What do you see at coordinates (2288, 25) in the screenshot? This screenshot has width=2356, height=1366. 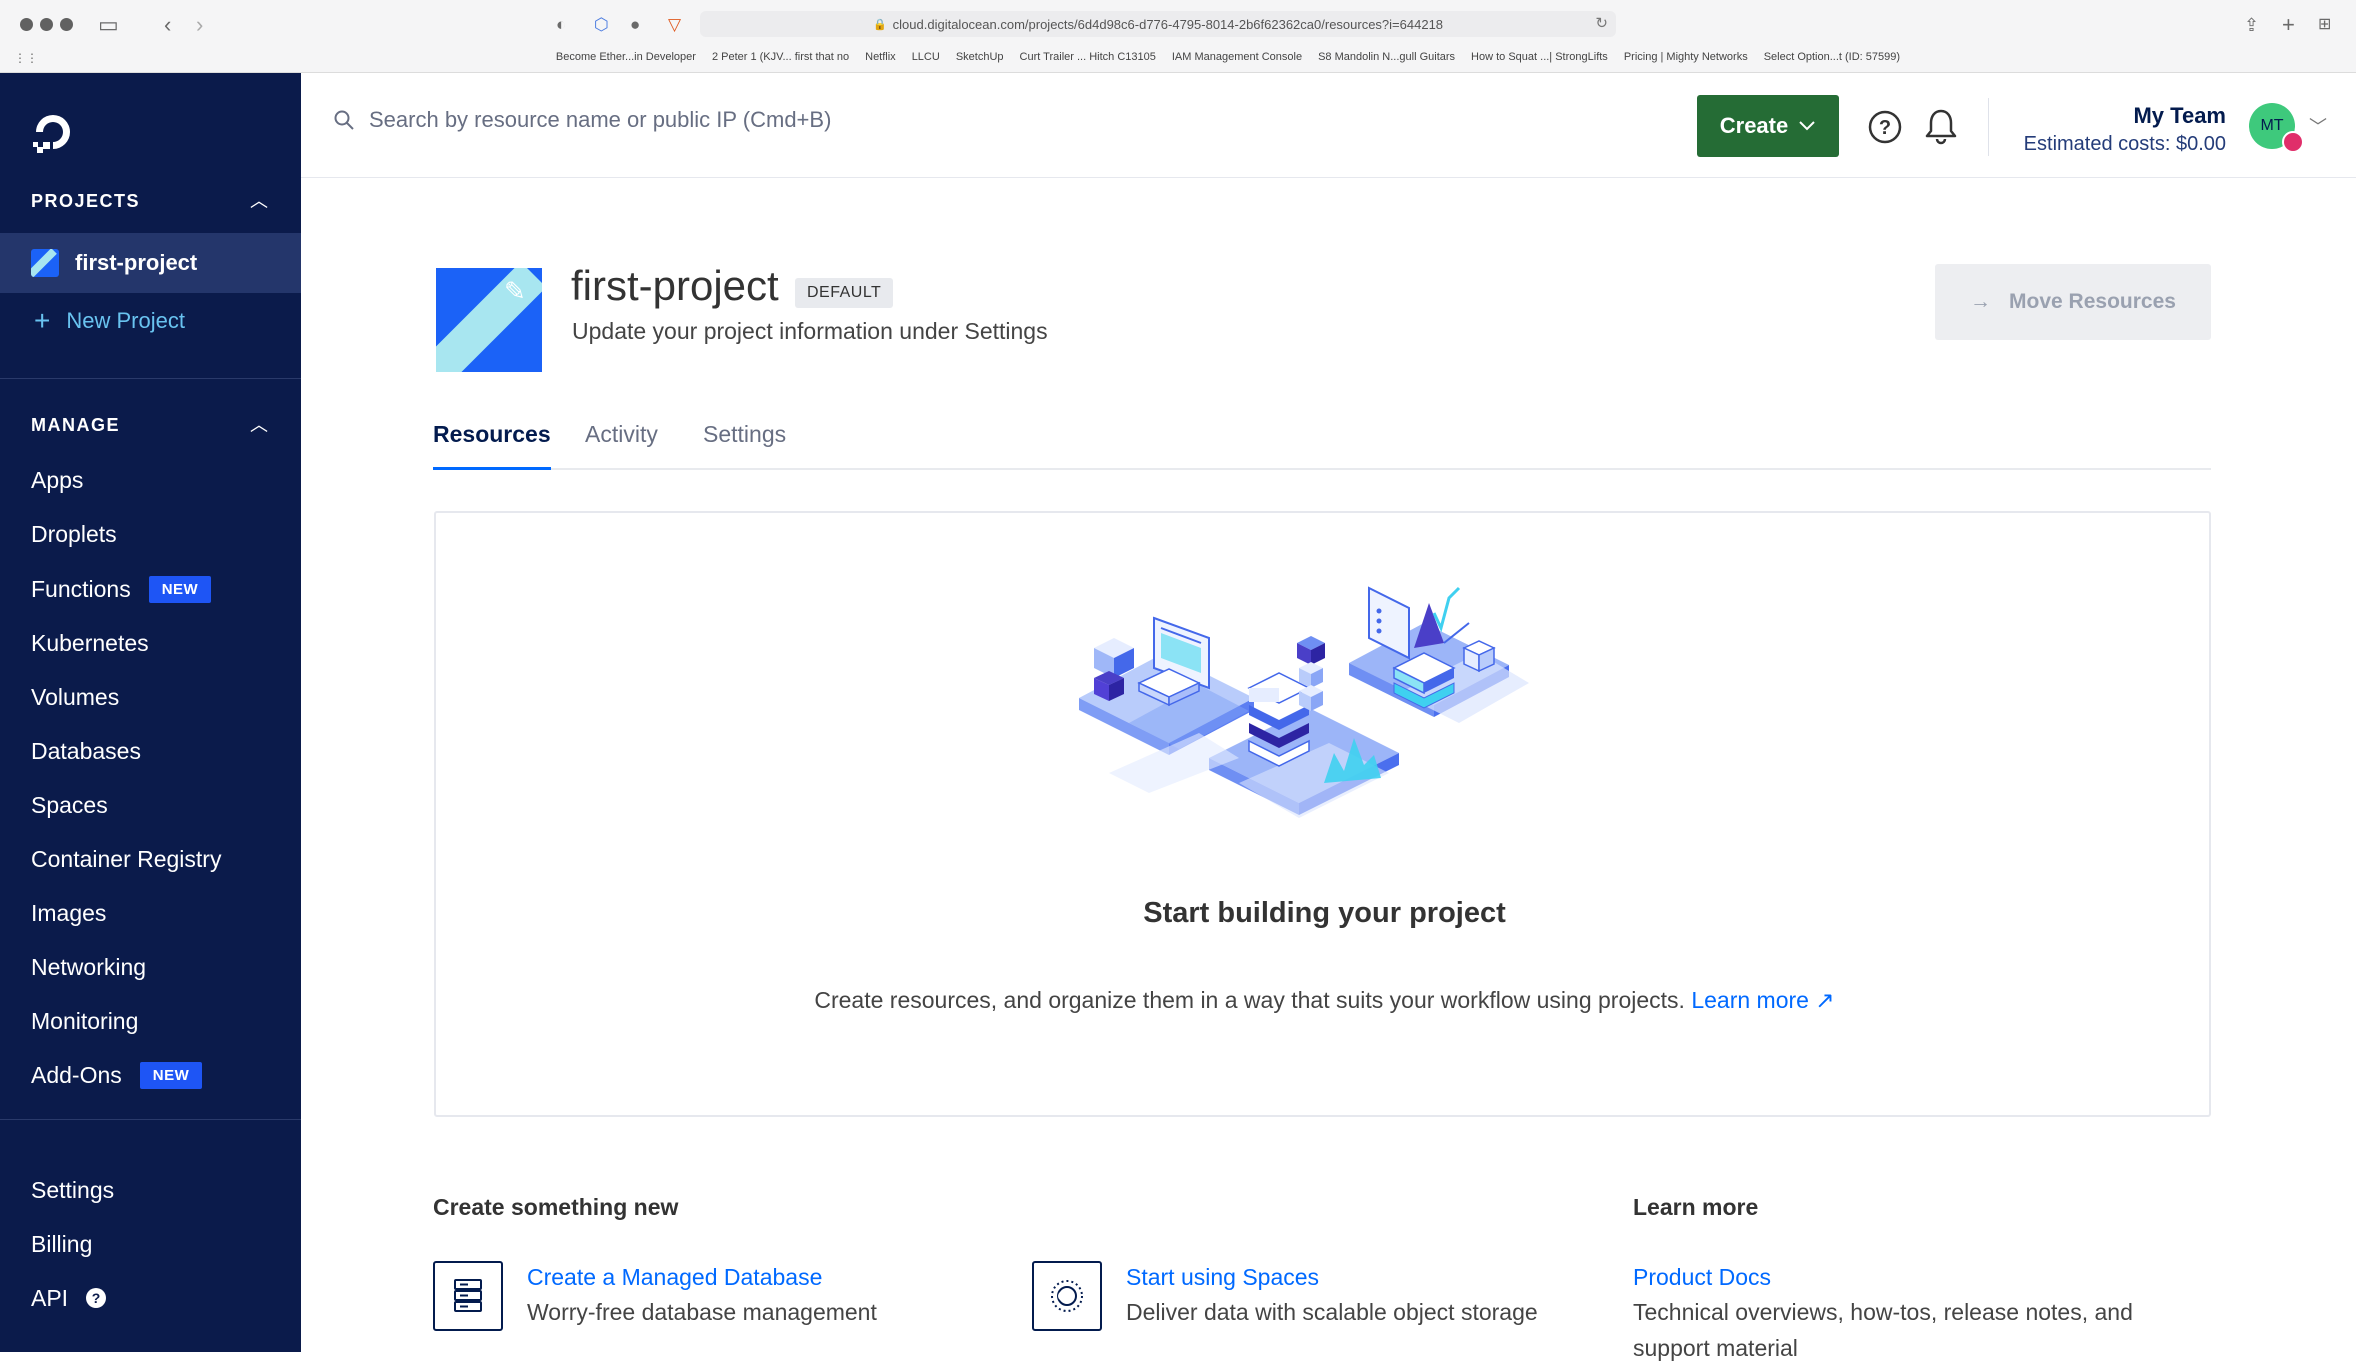 I see `new-tab-icon: +` at bounding box center [2288, 25].